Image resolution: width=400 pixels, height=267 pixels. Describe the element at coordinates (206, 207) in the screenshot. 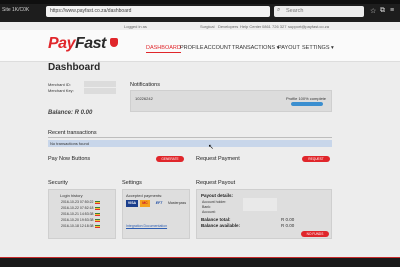

I see `payout-bank: Bank:` at that location.